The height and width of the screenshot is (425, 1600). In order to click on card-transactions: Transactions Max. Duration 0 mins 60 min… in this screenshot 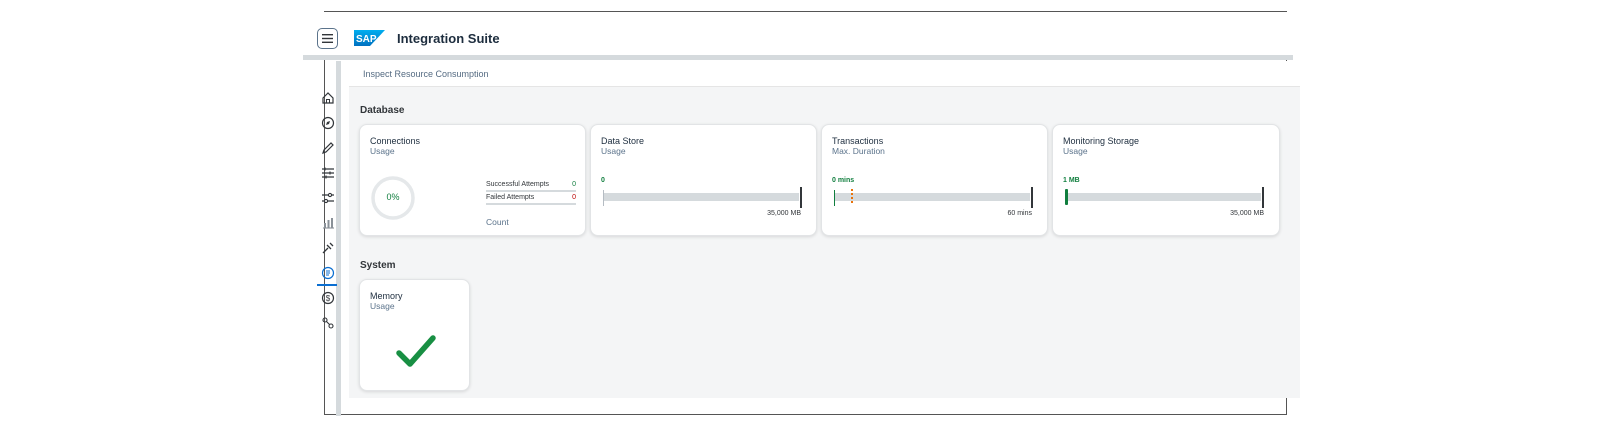, I will do `click(934, 180)`.